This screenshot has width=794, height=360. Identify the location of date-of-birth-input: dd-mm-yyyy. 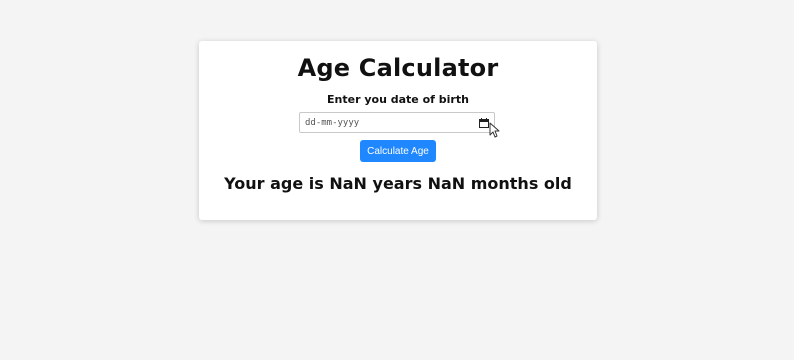
(397, 122).